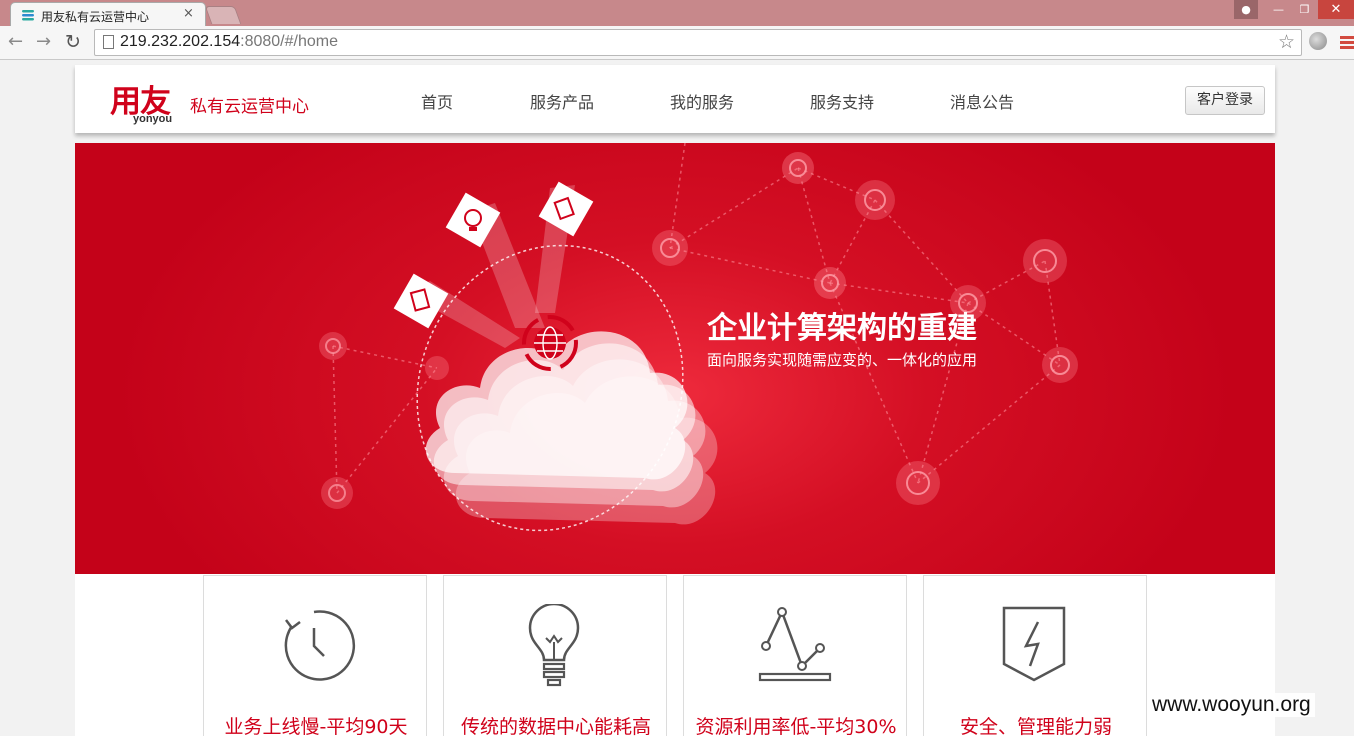  What do you see at coordinates (1286, 42) in the screenshot?
I see `bookmark-star-icon: ☆` at bounding box center [1286, 42].